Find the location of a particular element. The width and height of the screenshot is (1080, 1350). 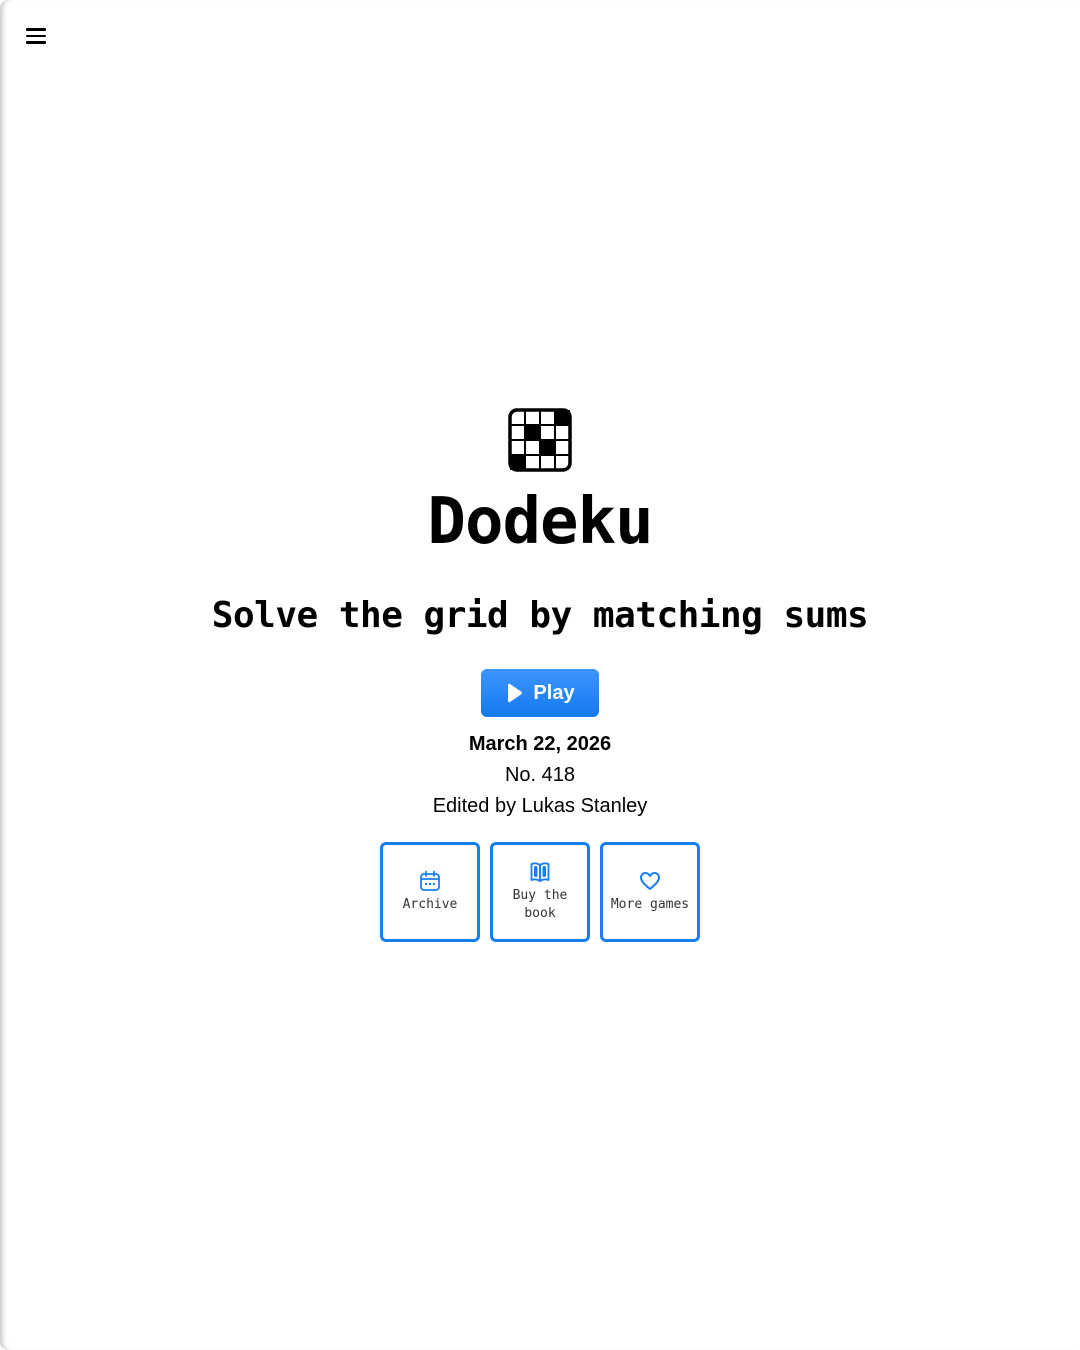

puzzle-editor: Edited by Lukas Stanley is located at coordinates (540, 806).